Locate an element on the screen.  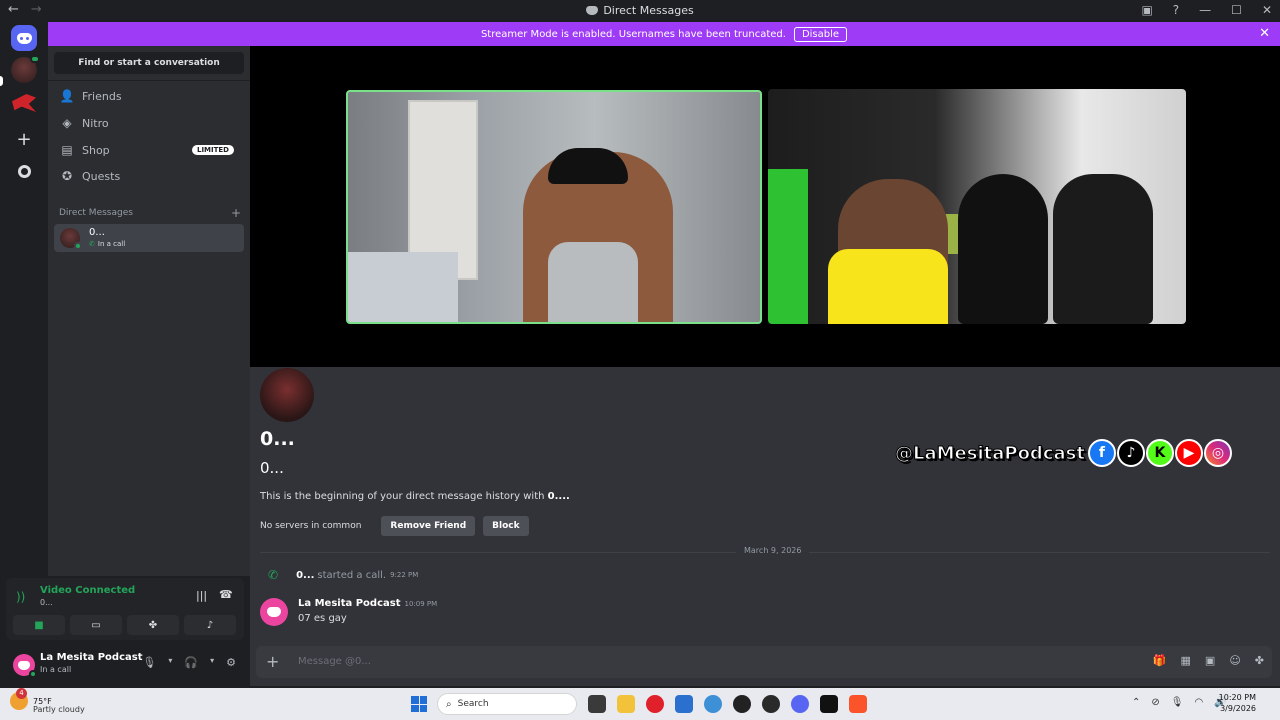
emoji-icon: ☺ is located at coordinates (1234, 660).